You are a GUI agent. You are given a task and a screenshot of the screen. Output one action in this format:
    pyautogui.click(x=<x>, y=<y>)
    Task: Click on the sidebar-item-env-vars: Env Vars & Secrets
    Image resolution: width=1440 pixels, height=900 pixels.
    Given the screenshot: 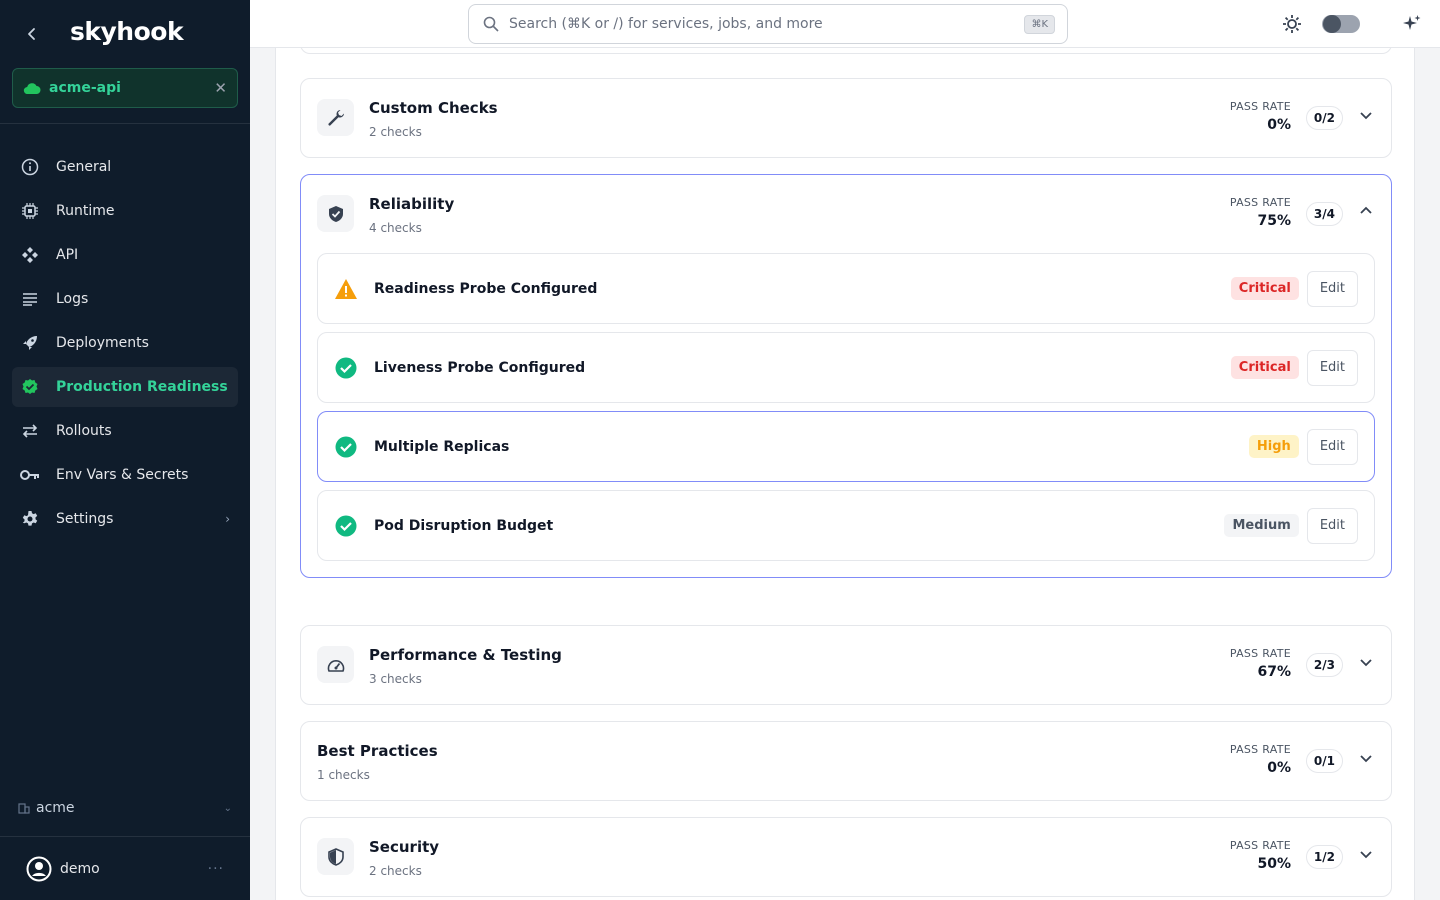 What is the action you would take?
    pyautogui.click(x=125, y=475)
    